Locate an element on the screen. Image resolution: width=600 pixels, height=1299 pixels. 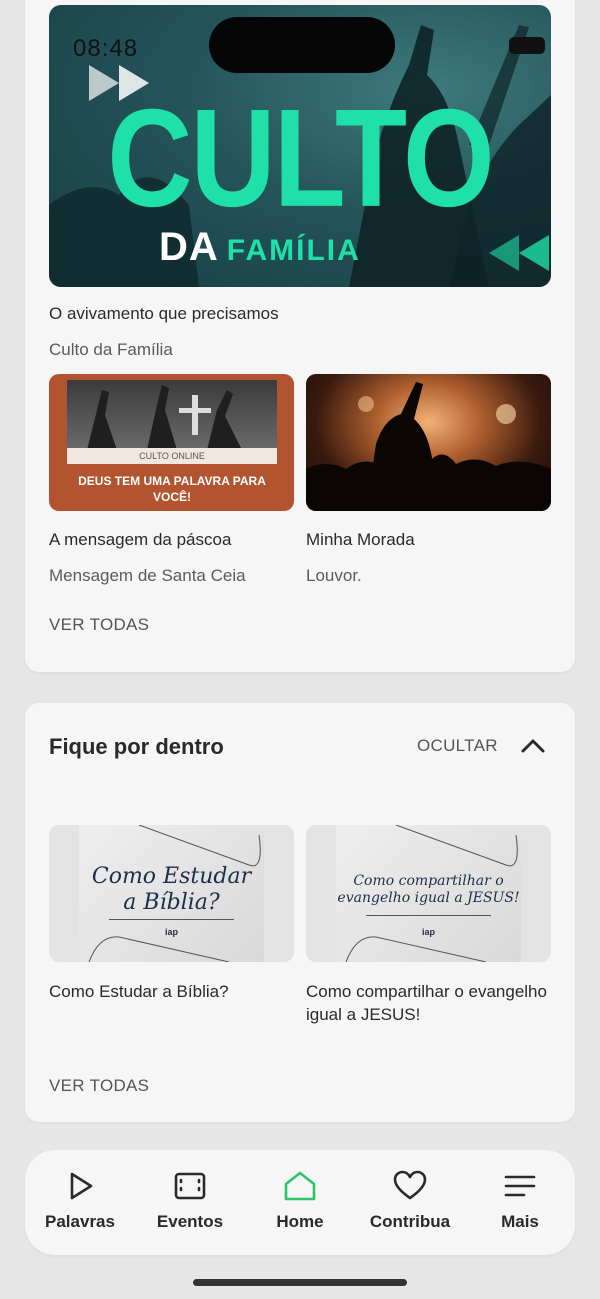
hero-subtitle: DA FAMÍLIA is located at coordinates (260, 247).